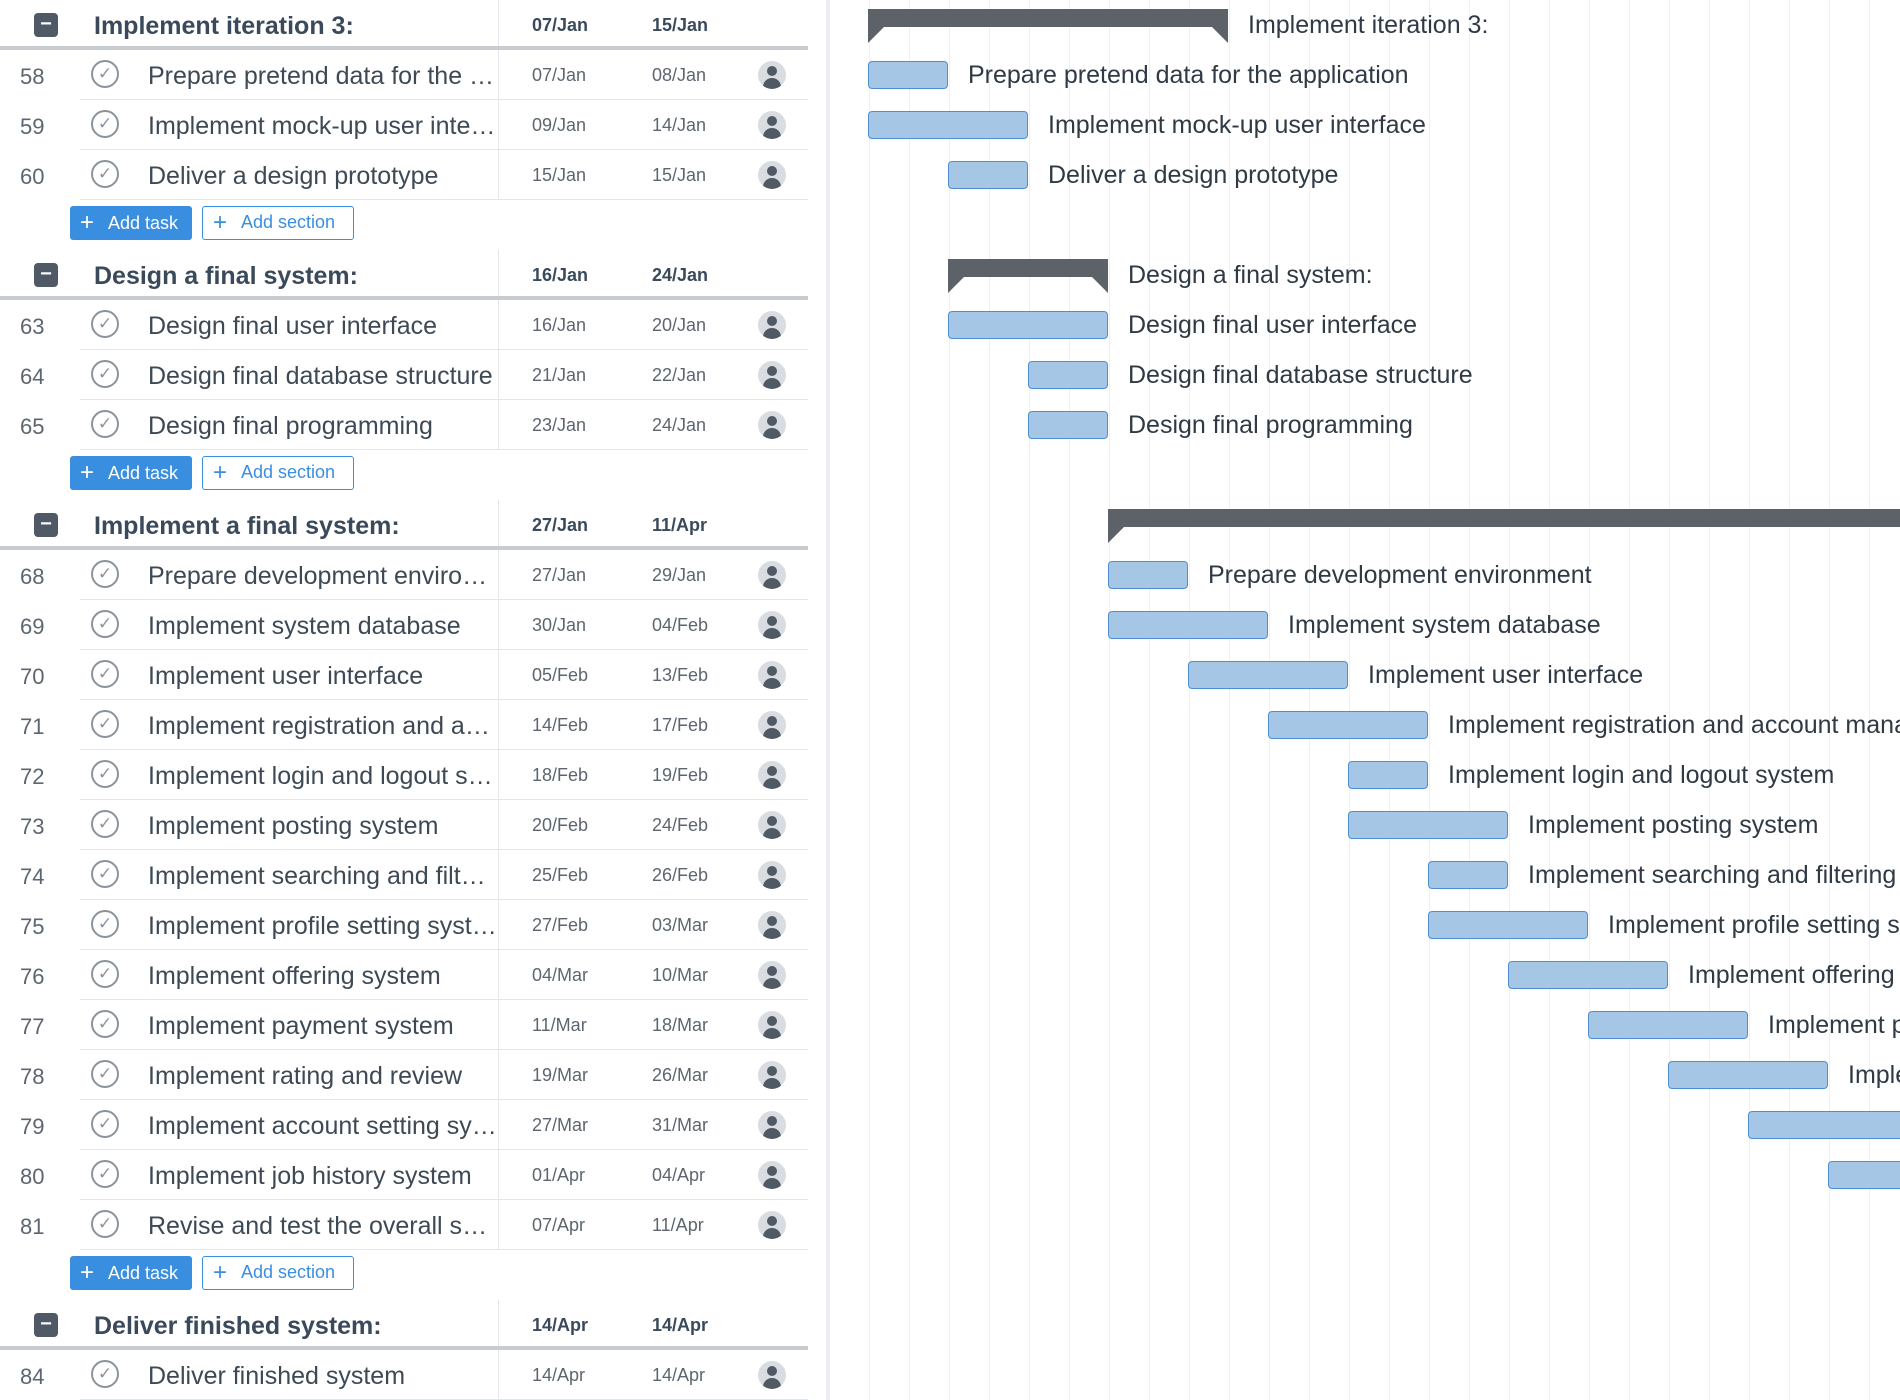 The height and width of the screenshot is (1400, 1900). Describe the element at coordinates (560, 1125) in the screenshot. I see `task-start-date: 27/Mar` at that location.